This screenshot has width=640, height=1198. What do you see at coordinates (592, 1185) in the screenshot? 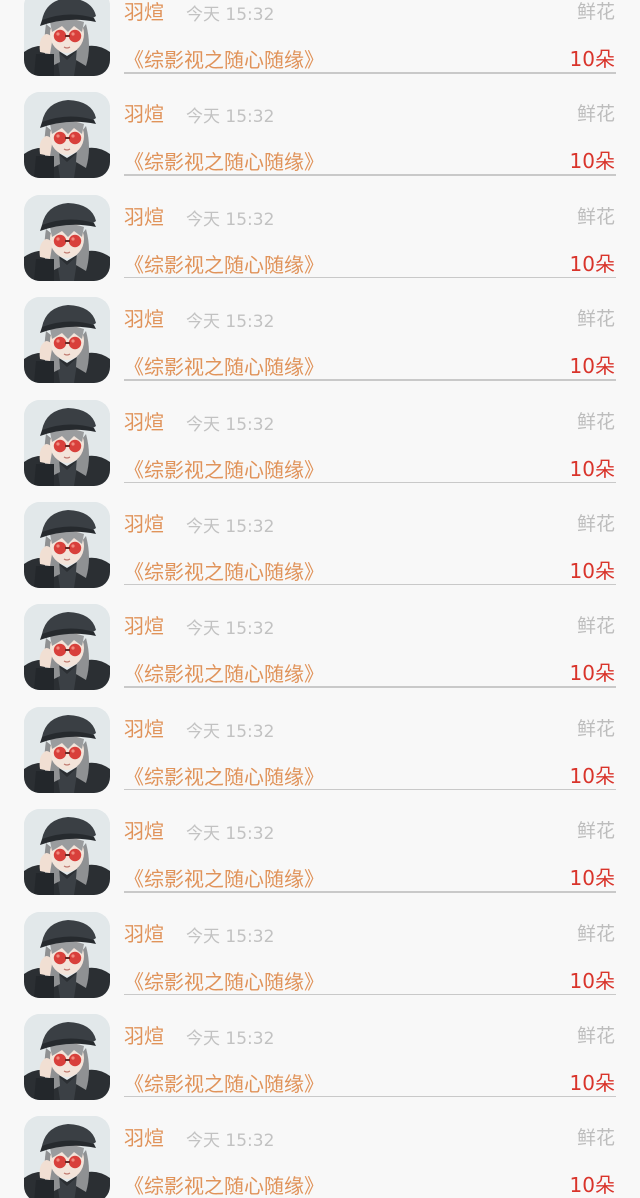
I see `gift-amount: 10朵` at bounding box center [592, 1185].